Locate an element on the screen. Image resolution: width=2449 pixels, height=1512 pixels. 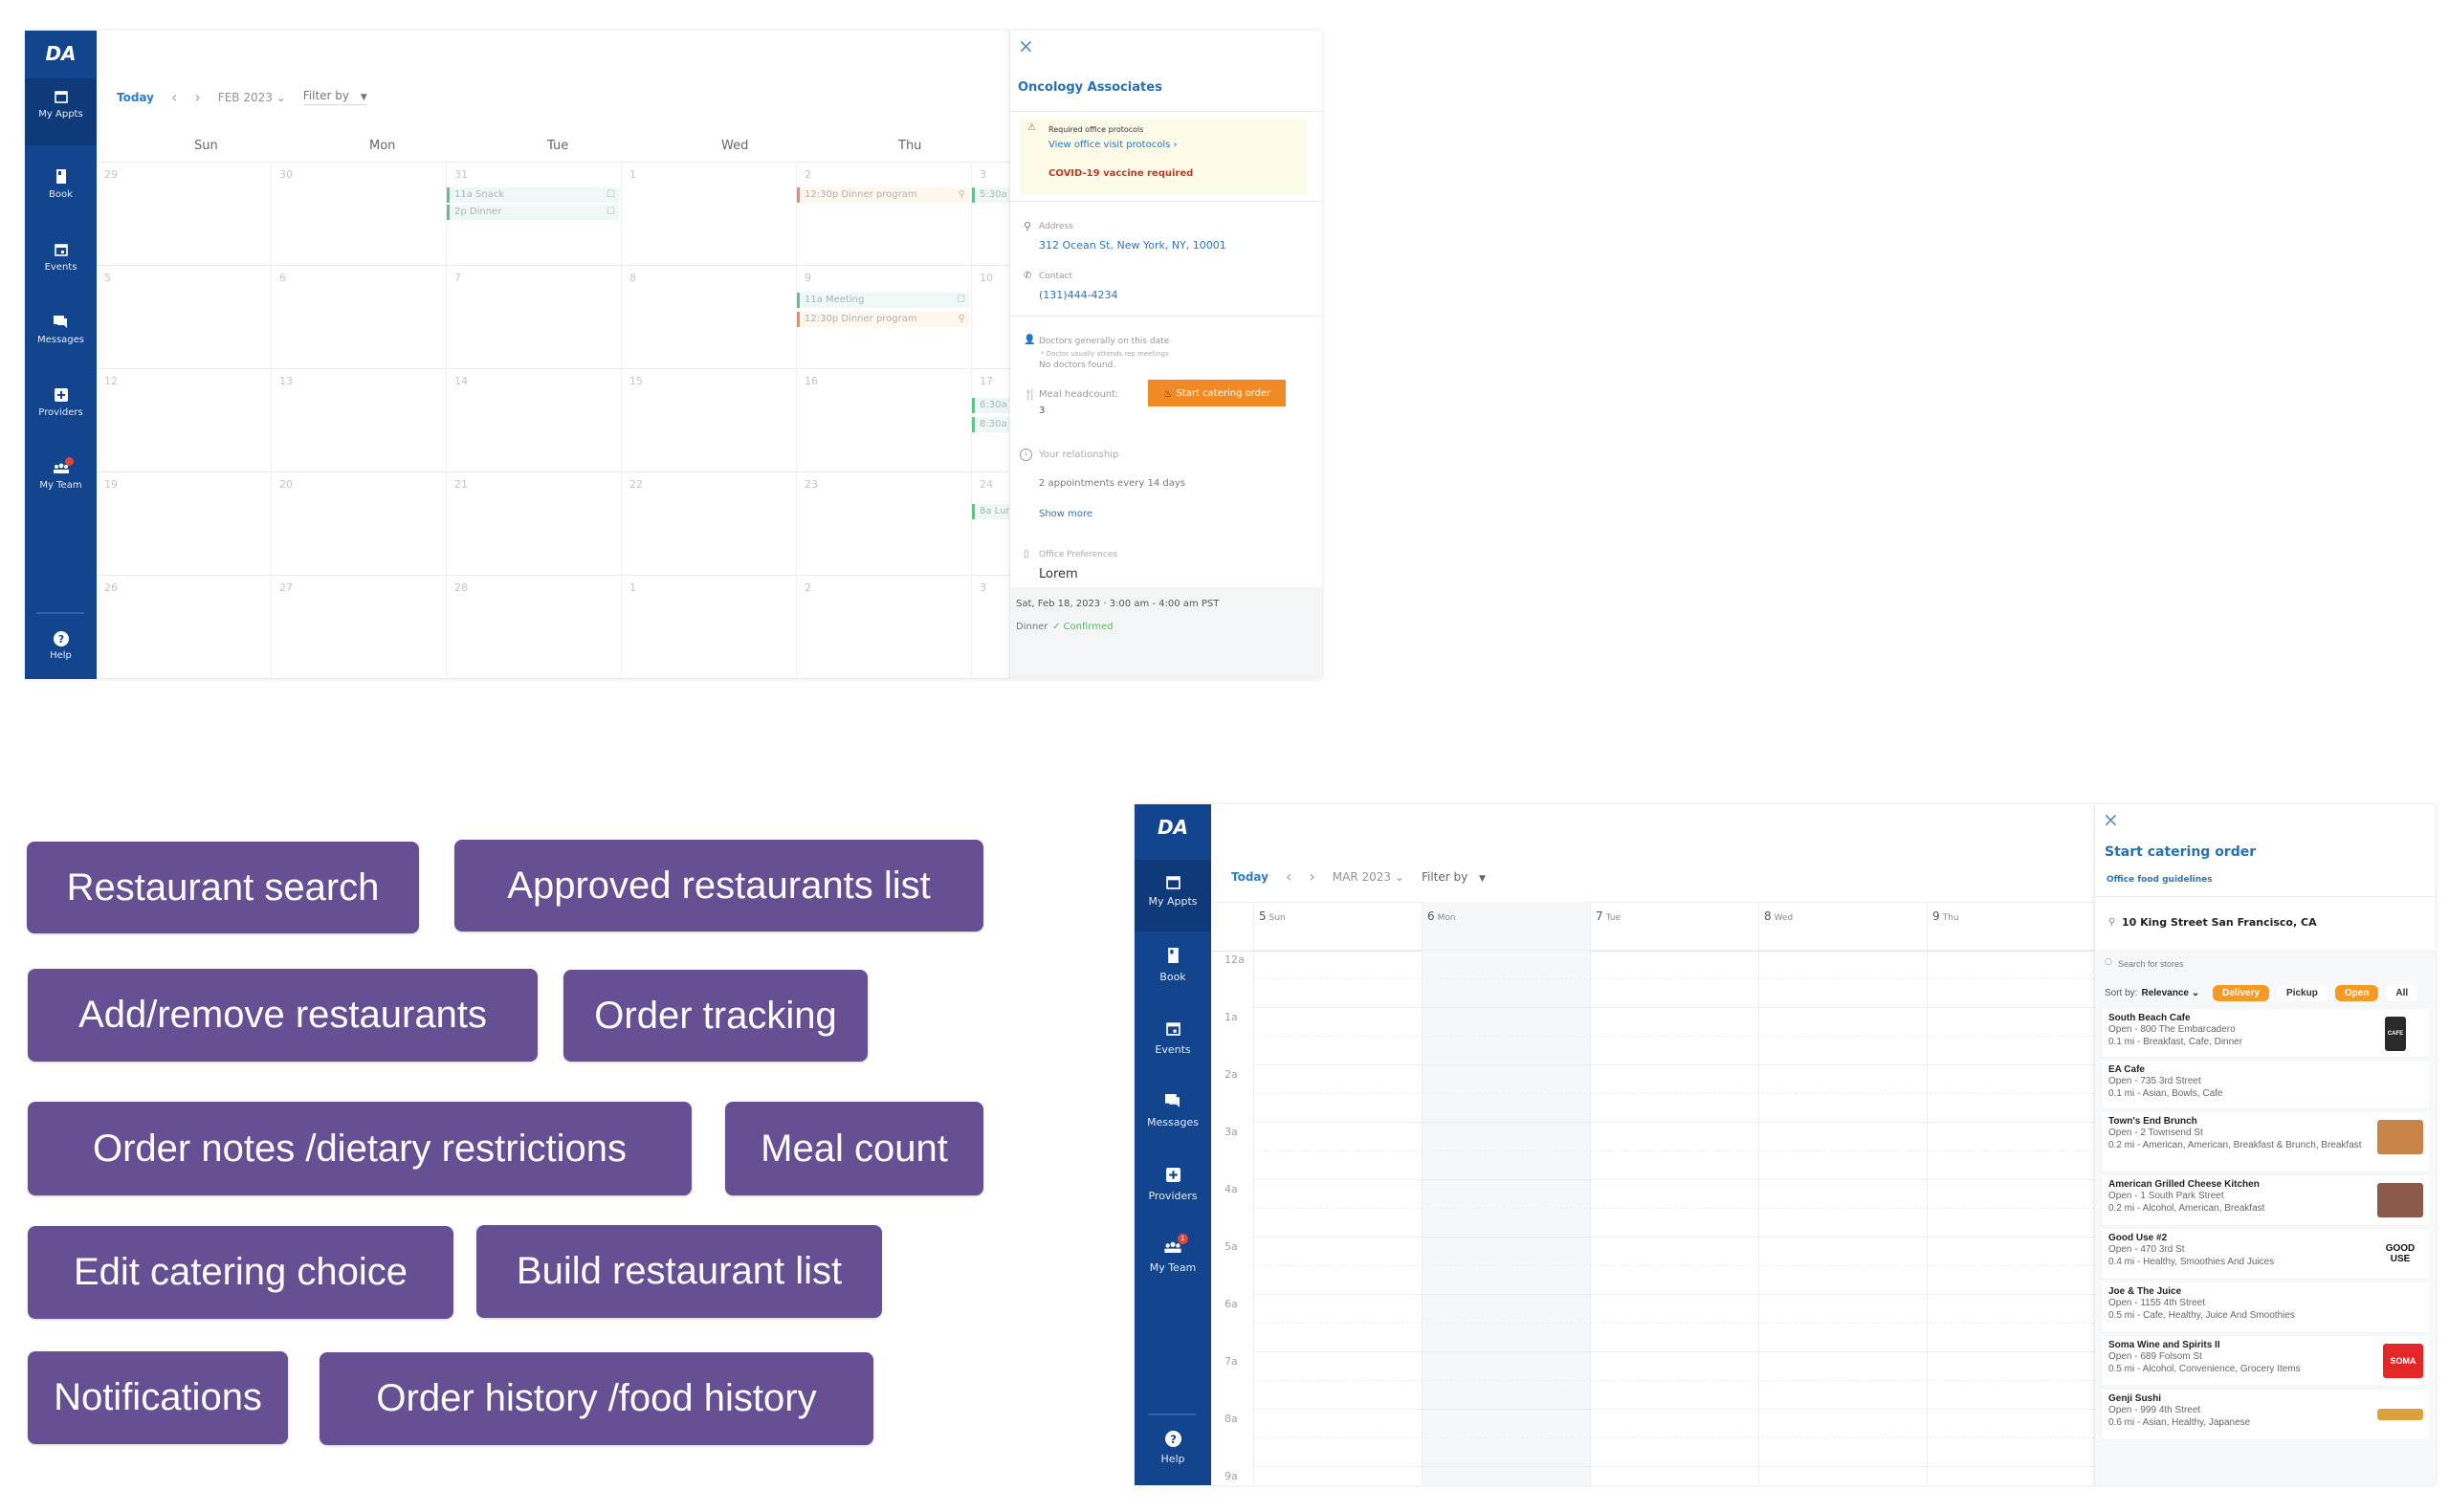
filter-pickup: Pickup is located at coordinates (2302, 992).